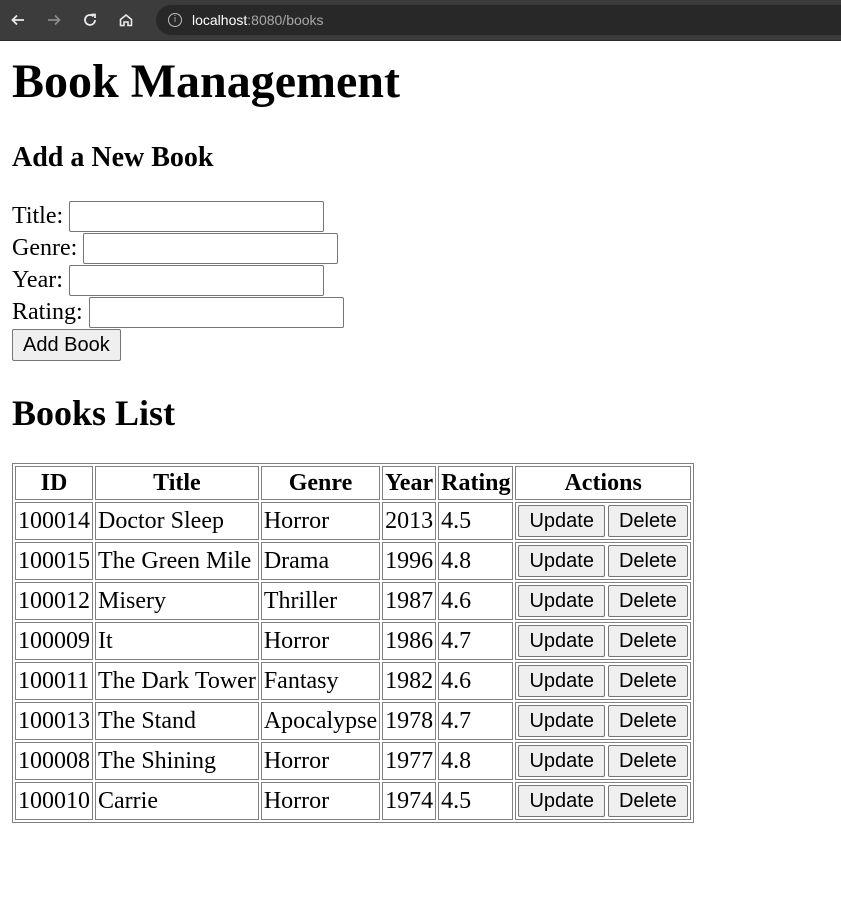  Describe the element at coordinates (476, 681) in the screenshot. I see `cell-rating: 4.6` at that location.